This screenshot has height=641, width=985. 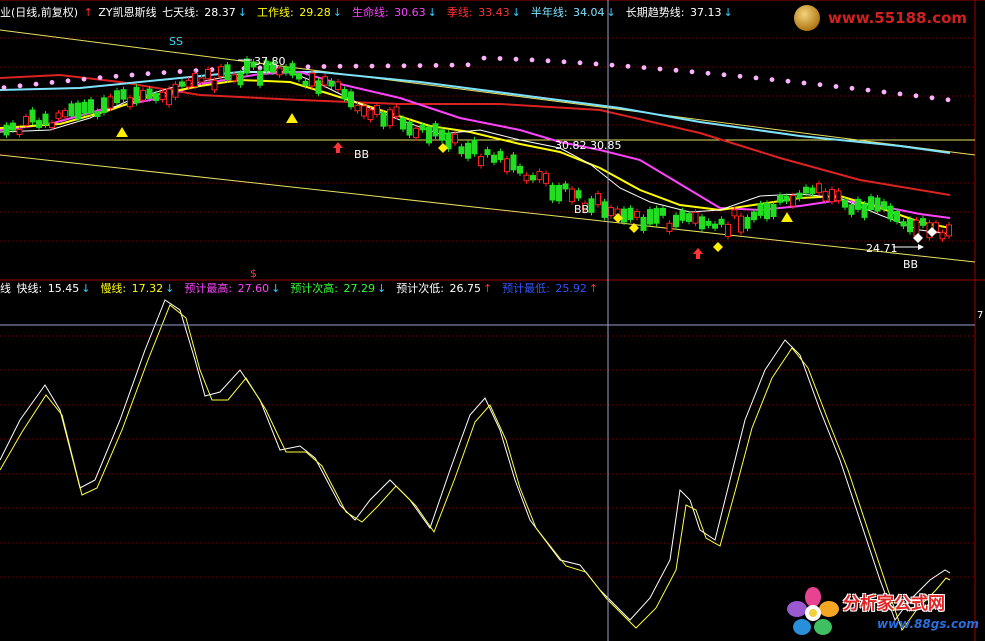 I want to click on right-edge-label: 7, so click(x=980, y=315).